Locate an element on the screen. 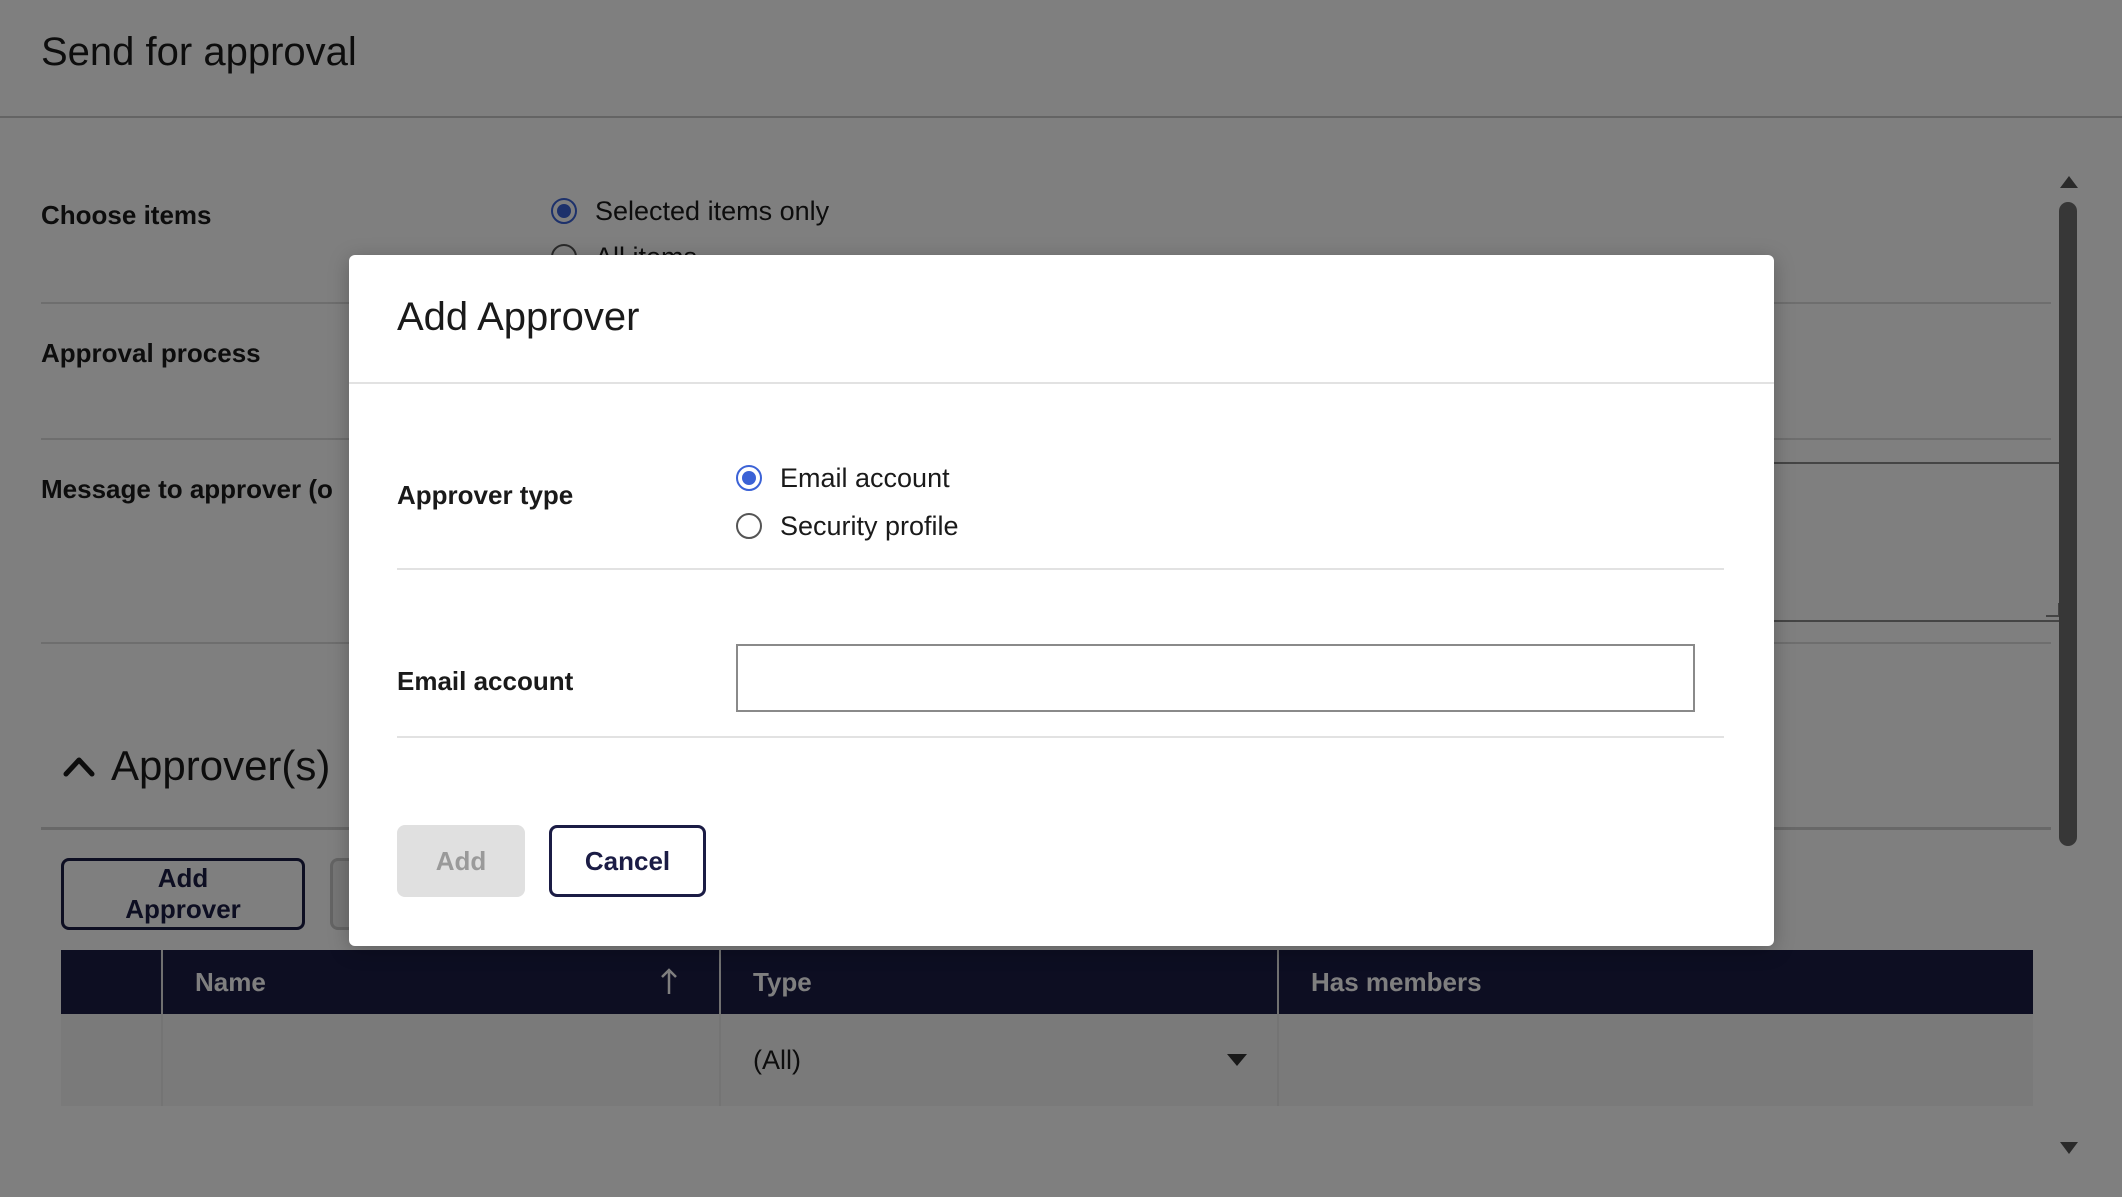 This screenshot has width=2122, height=1197. cancel-button: Cancel is located at coordinates (627, 861).